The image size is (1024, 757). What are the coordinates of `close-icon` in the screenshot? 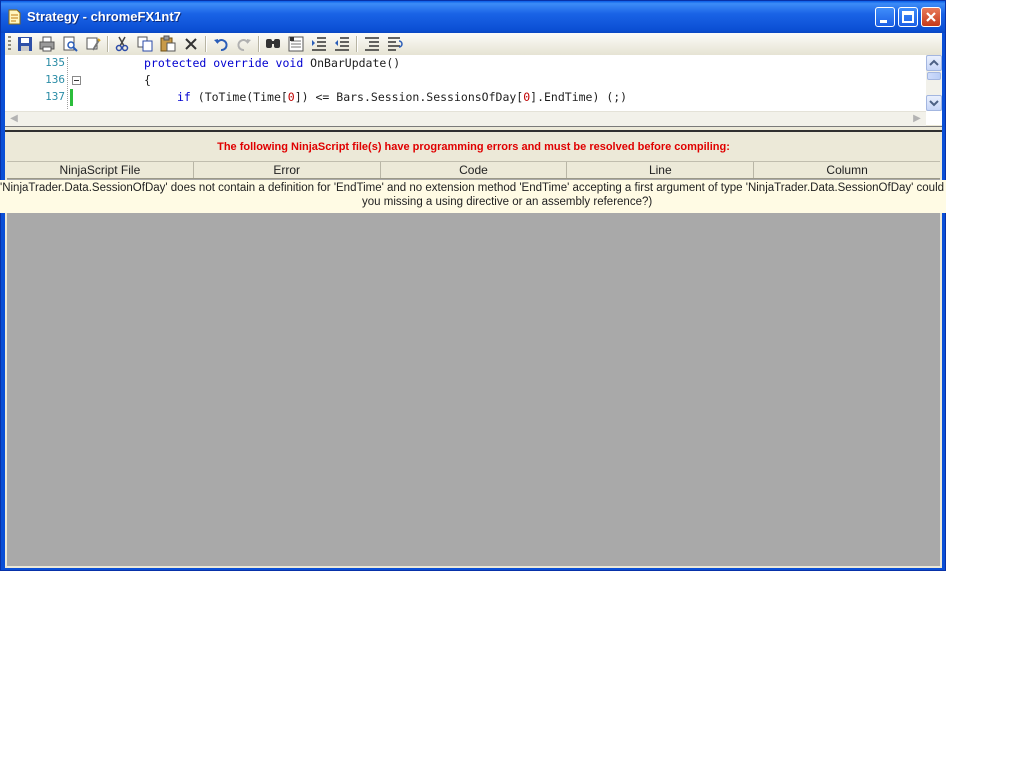 It's located at (931, 17).